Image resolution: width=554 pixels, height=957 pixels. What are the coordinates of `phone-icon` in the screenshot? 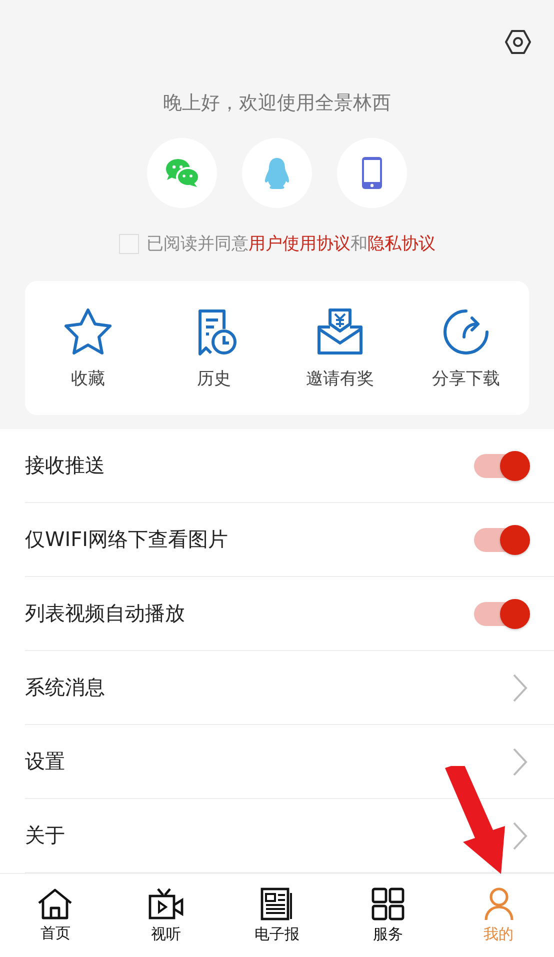 It's located at (372, 173).